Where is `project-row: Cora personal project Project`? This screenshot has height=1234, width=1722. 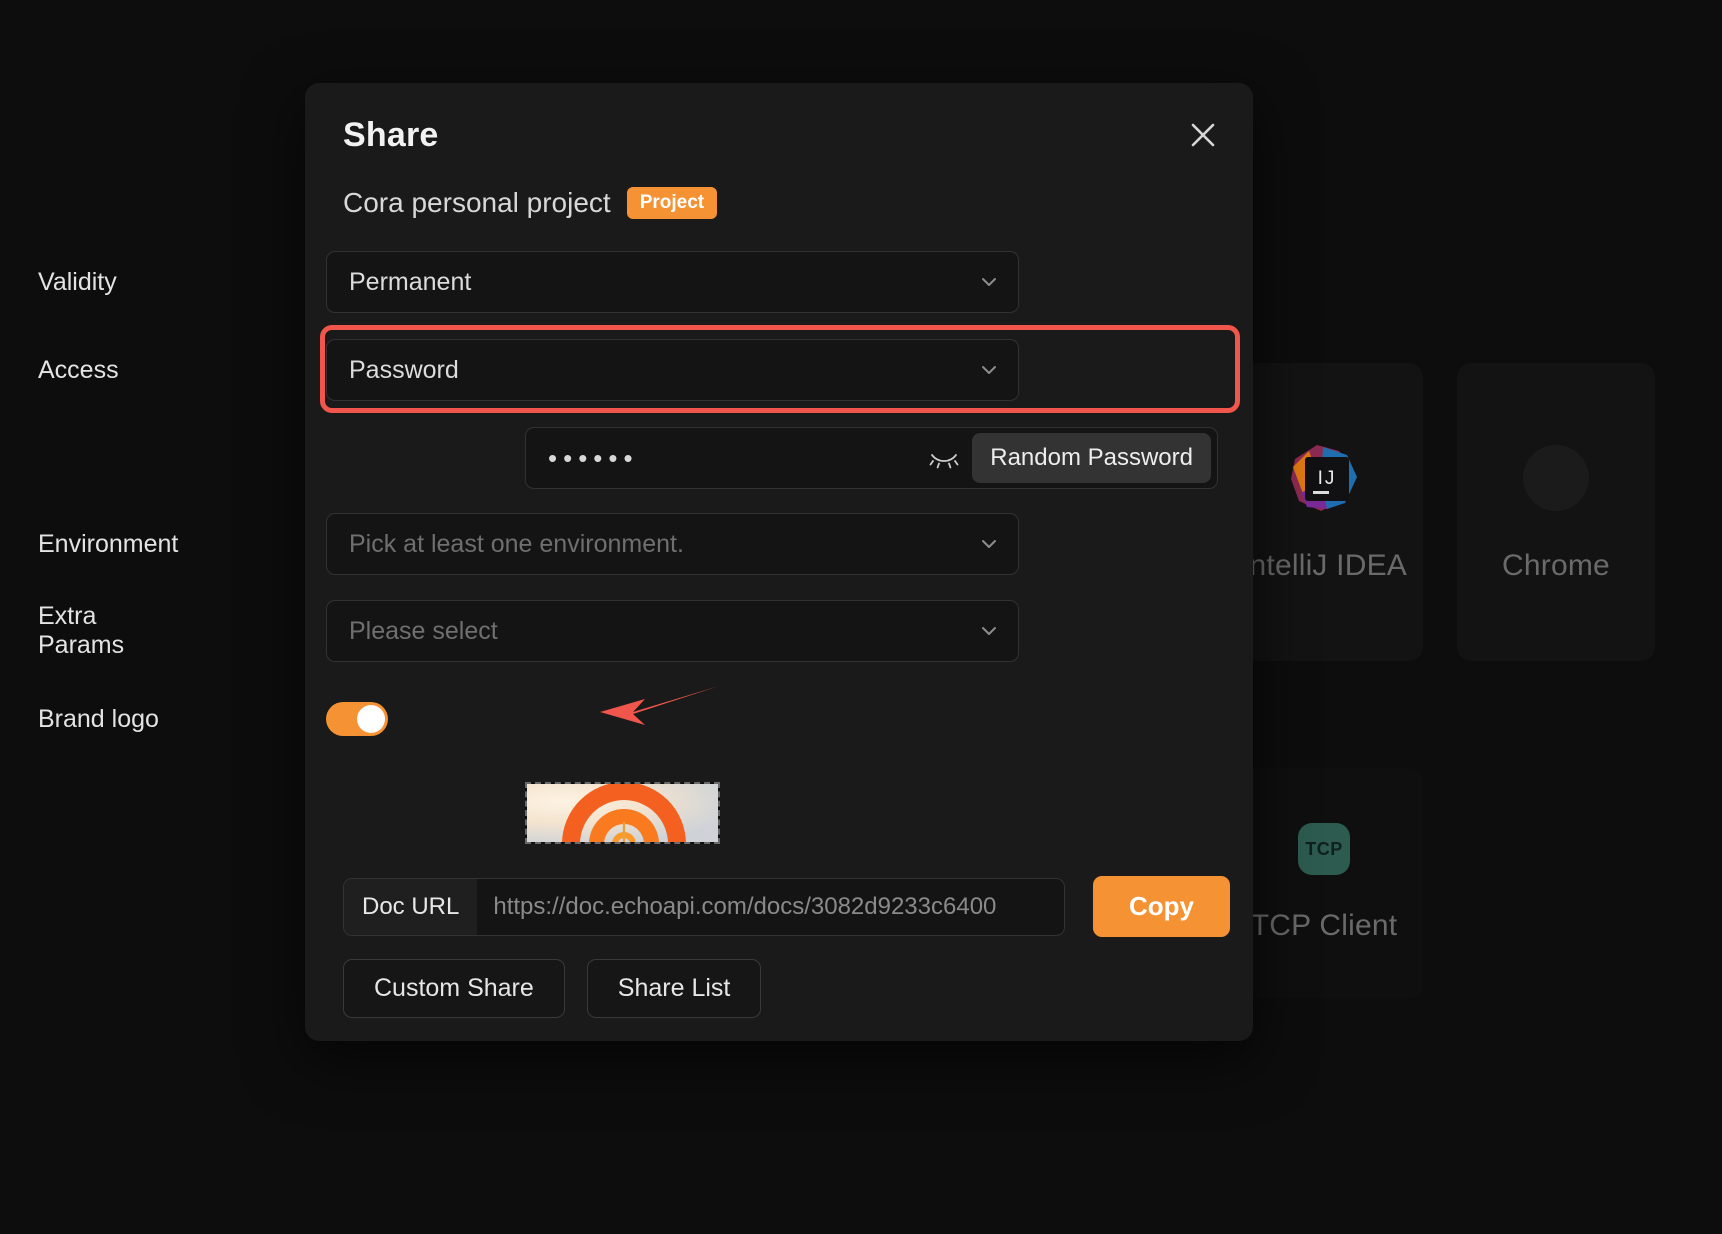
project-row: Cora personal project Project is located at coordinates (530, 203).